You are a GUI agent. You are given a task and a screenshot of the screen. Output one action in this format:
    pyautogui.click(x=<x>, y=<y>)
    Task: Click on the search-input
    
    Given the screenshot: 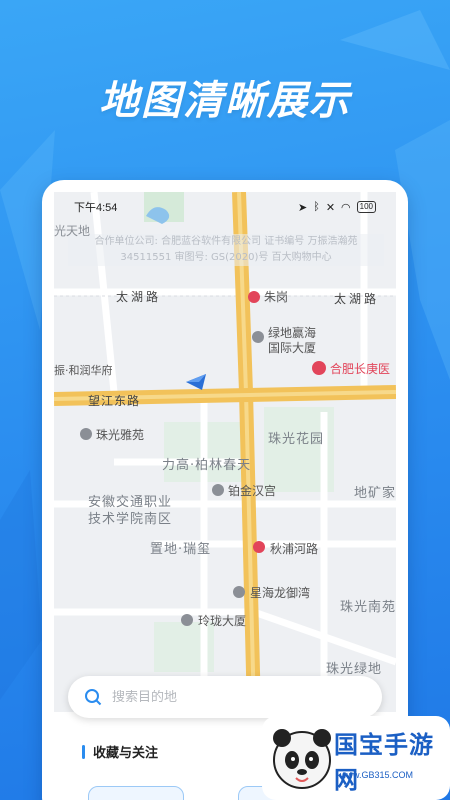 What is the action you would take?
    pyautogui.click(x=227, y=697)
    